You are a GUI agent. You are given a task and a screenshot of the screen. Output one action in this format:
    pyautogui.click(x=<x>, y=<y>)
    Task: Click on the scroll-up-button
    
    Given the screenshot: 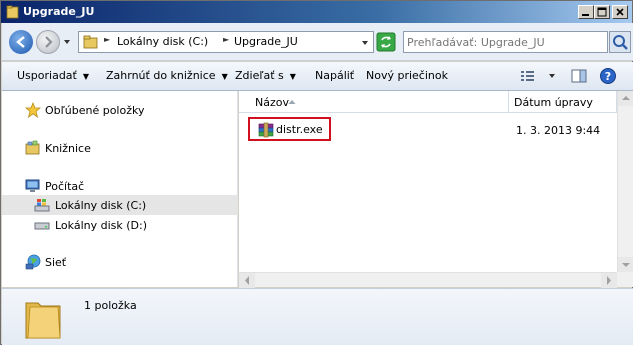 What is the action you would take?
    pyautogui.click(x=625, y=98)
    